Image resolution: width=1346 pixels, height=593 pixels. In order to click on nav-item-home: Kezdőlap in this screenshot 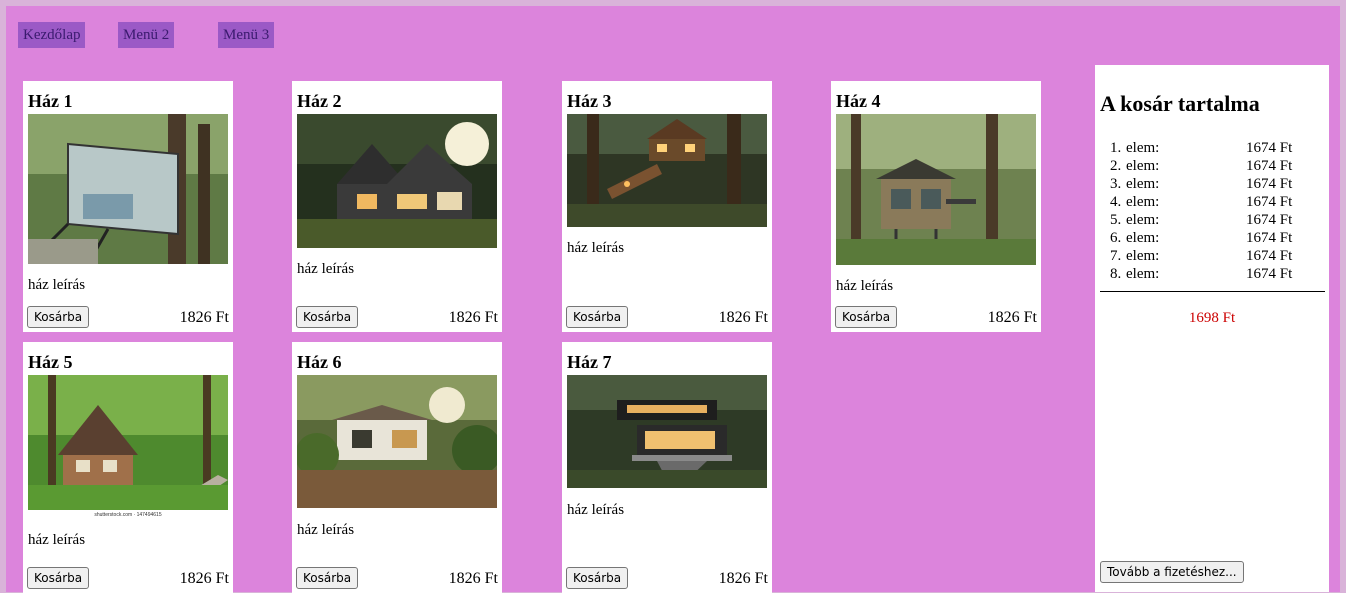, I will do `click(52, 35)`.